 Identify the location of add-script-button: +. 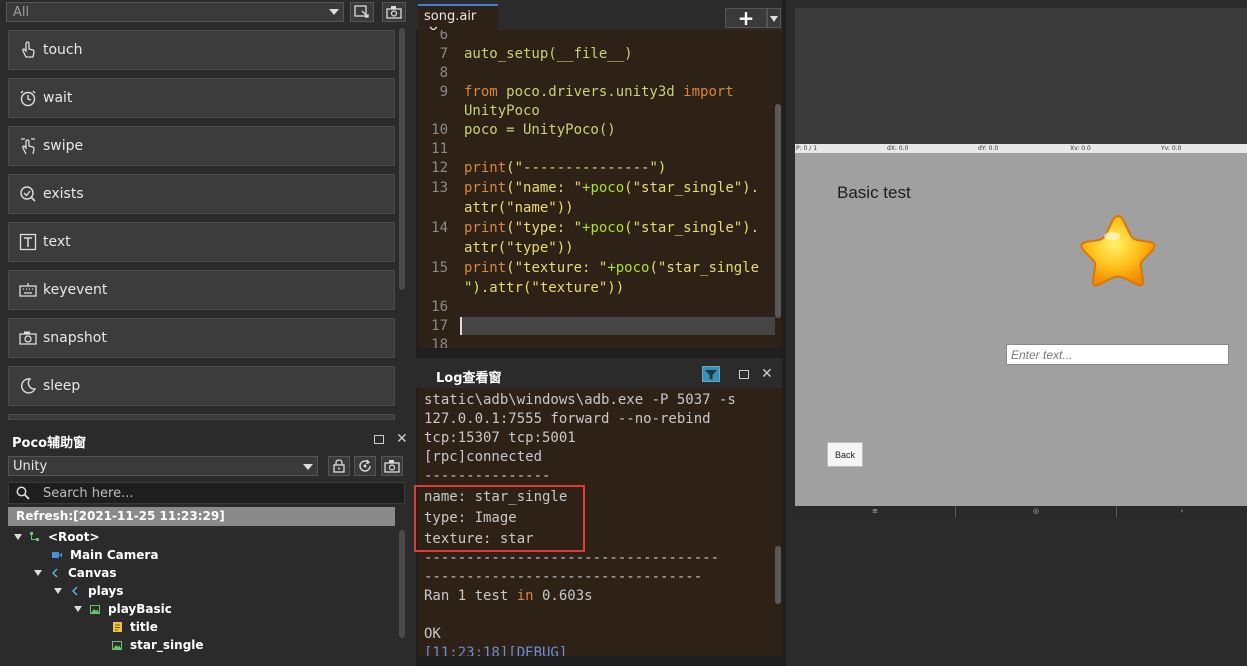
(746, 18).